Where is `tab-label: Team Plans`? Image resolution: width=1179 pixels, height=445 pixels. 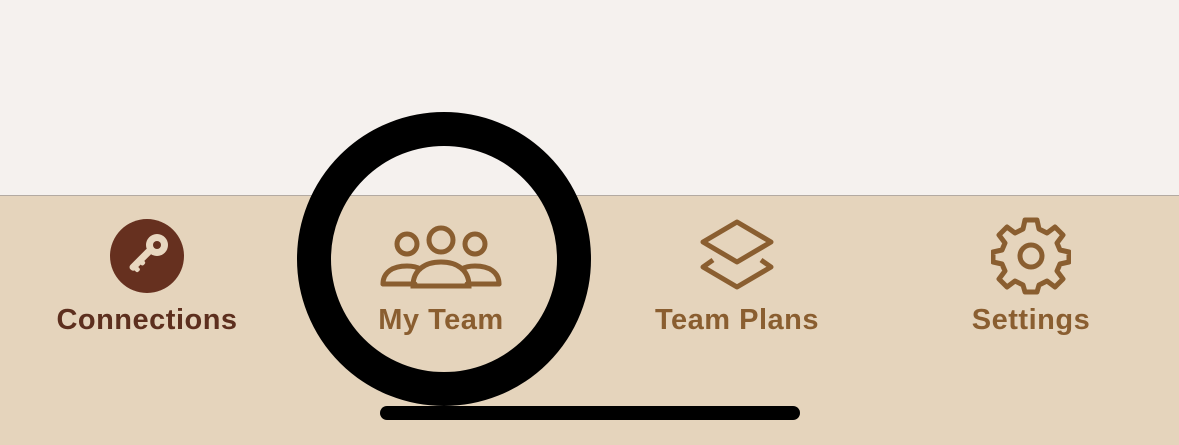 tab-label: Team Plans is located at coordinates (737, 320).